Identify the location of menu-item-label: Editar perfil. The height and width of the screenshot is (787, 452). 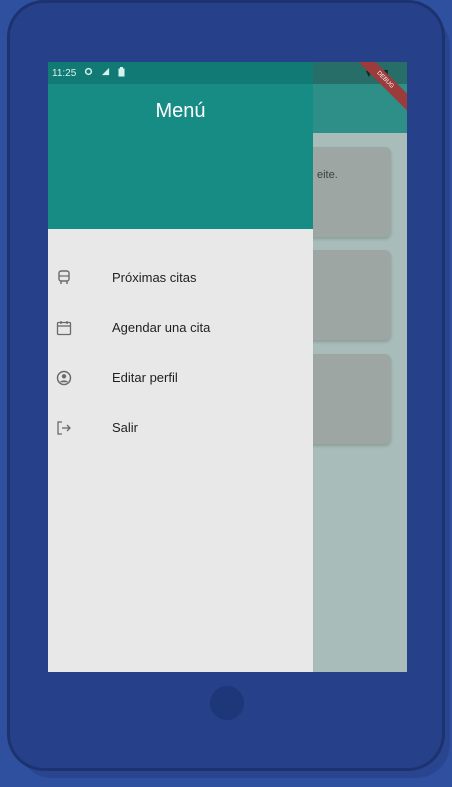
(145, 377).